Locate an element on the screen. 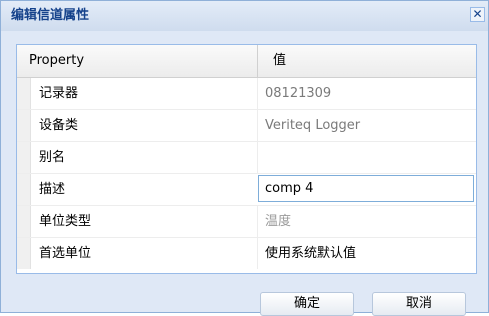 Image resolution: width=489 pixels, height=316 pixels. property-name: 设备类 is located at coordinates (59, 125).